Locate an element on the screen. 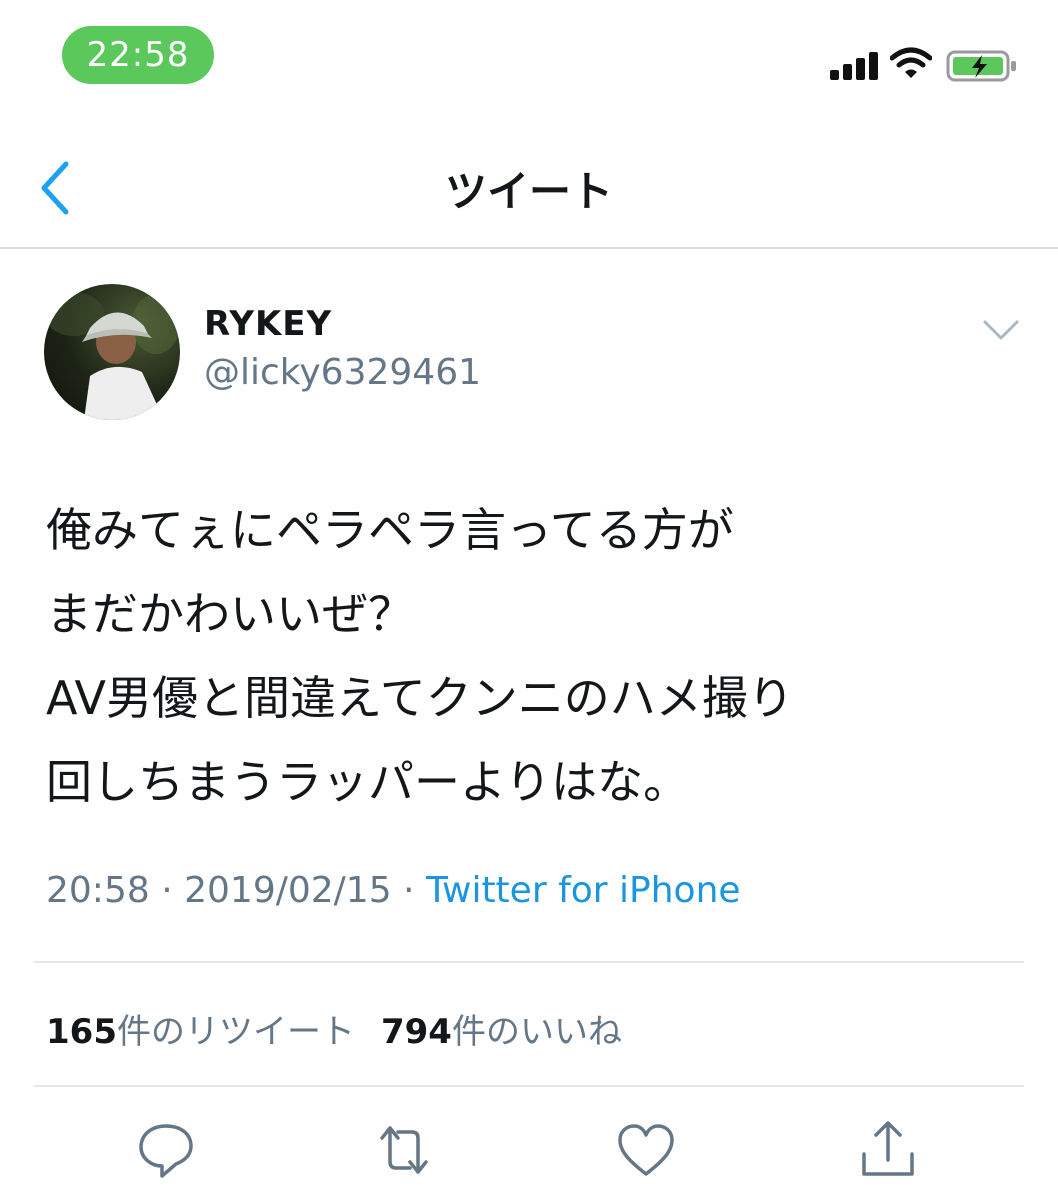 The height and width of the screenshot is (1200, 1058). share-icon is located at coordinates (888, 1150).